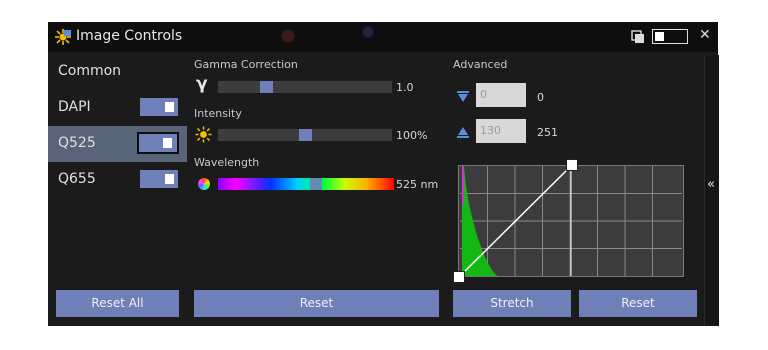 This screenshot has width=768, height=350. What do you see at coordinates (117, 144) in the screenshot?
I see `channel-item-q525: Q525` at bounding box center [117, 144].